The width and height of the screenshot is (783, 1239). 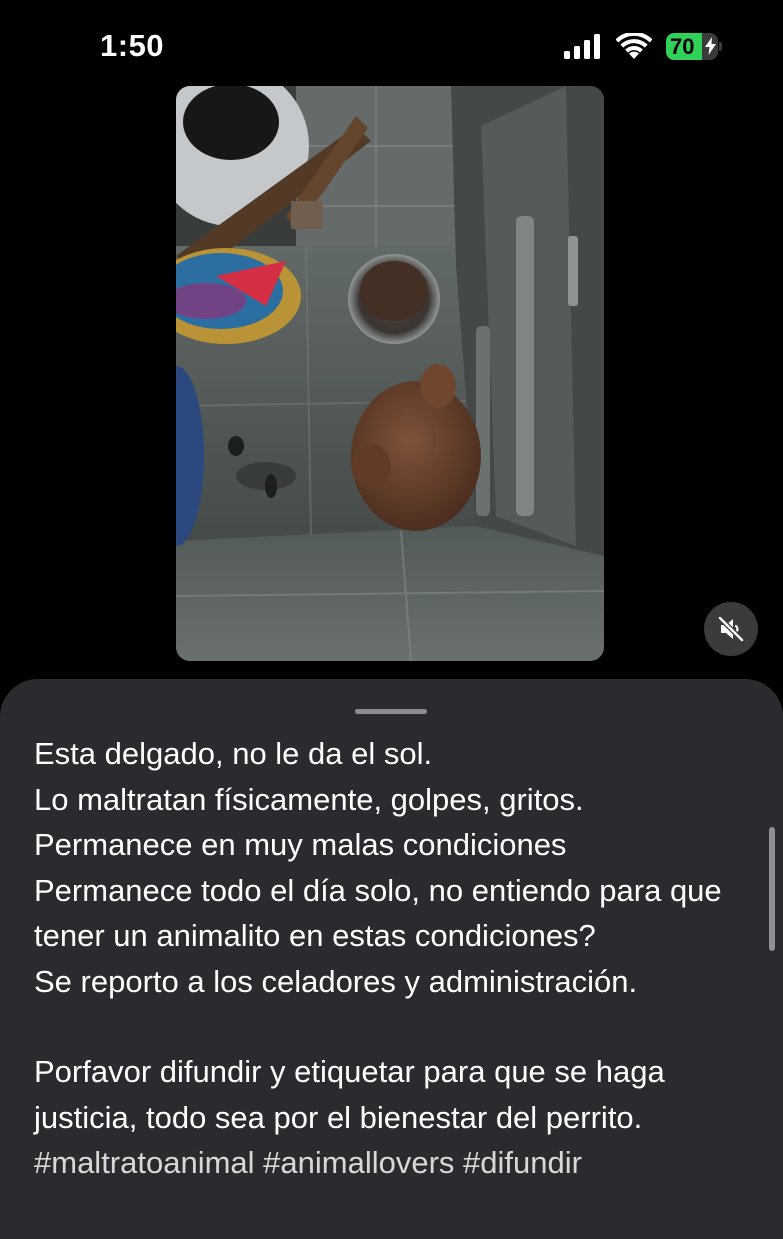 I want to click on sheet-grabber-handle, so click(x=391, y=711).